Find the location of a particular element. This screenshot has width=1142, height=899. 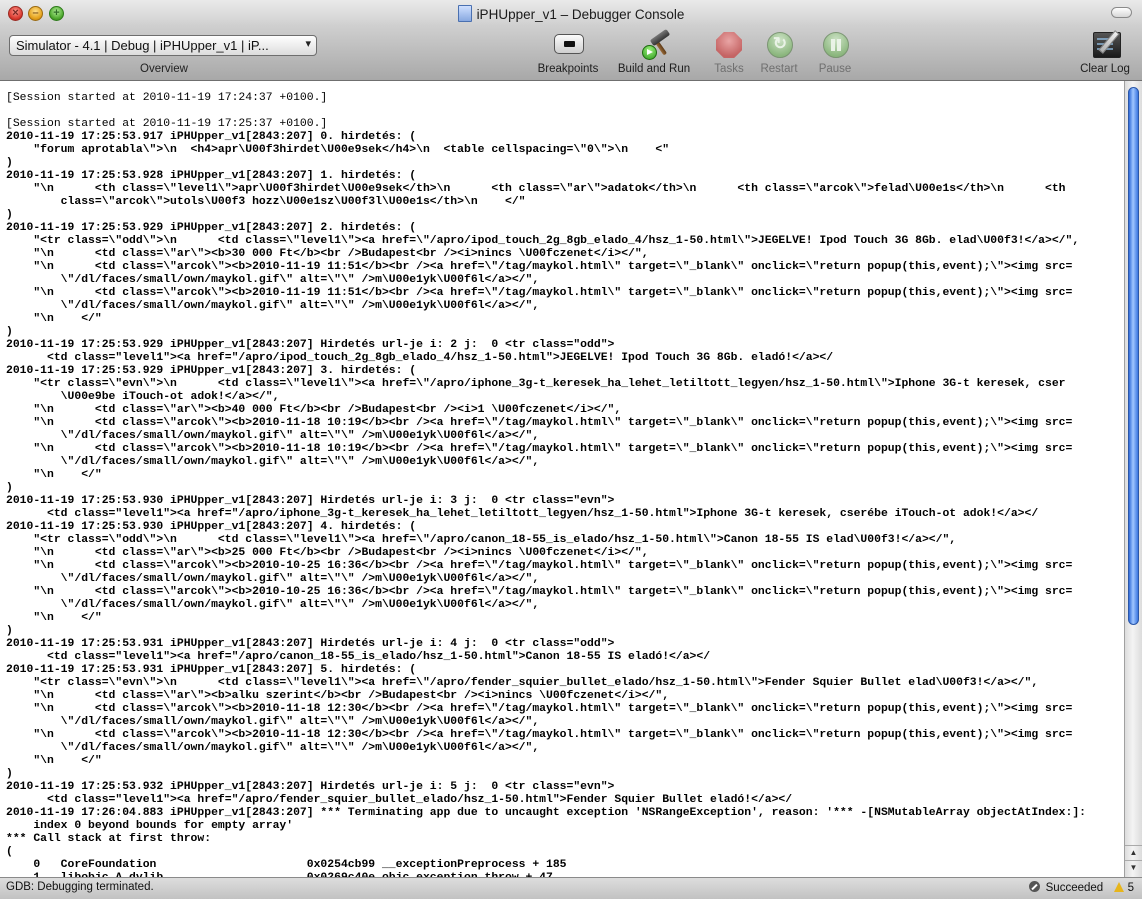

build-status: Succeeded 5 is located at coordinates (1081, 887).